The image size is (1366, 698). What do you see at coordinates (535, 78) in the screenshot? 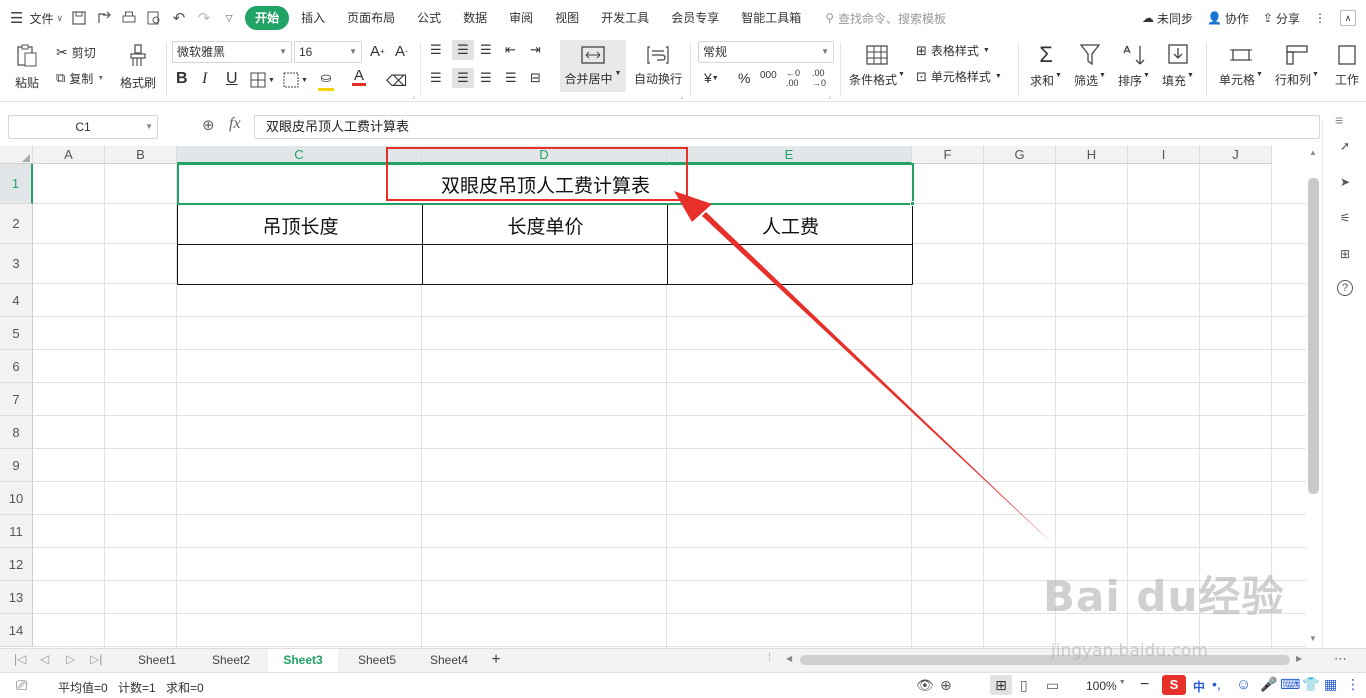
I see `distributed-icon: ⊟` at bounding box center [535, 78].